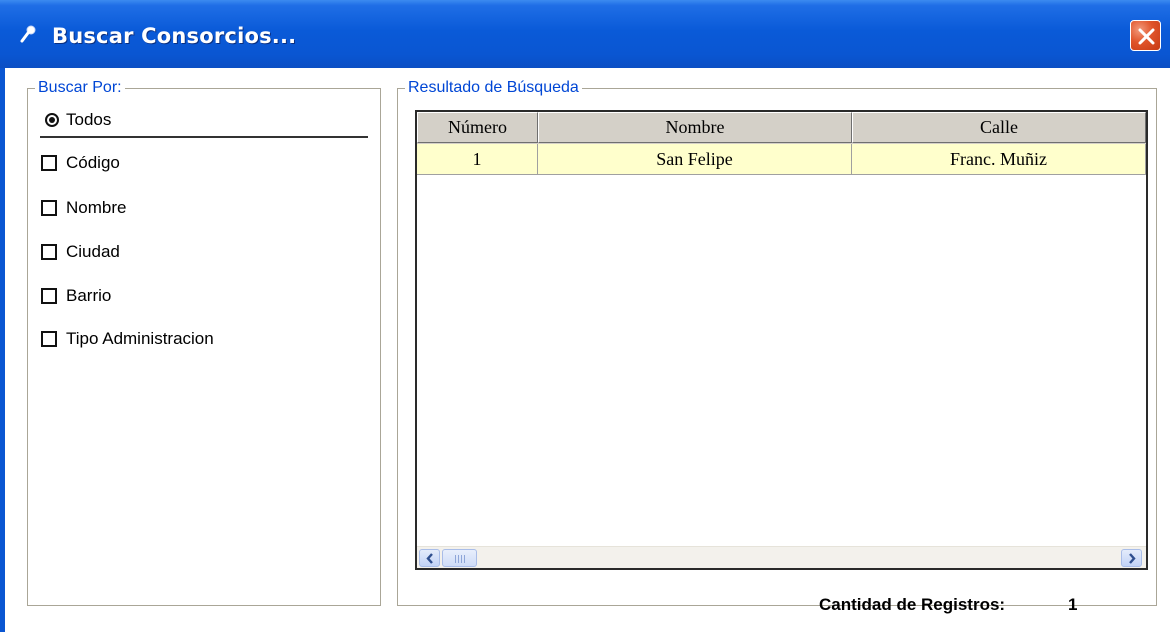 This screenshot has width=1170, height=632. I want to click on table-row: 1 San Felipe Franc. Muñiz, so click(781, 159).